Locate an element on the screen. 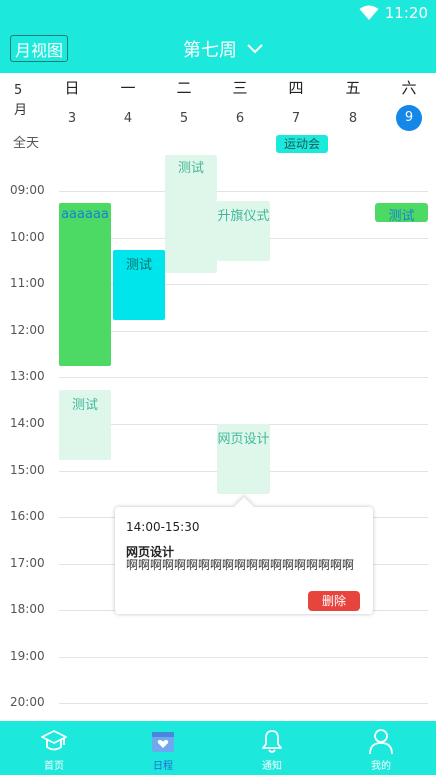 This screenshot has height=775, width=436. tab-label: 日程 is located at coordinates (163, 766).